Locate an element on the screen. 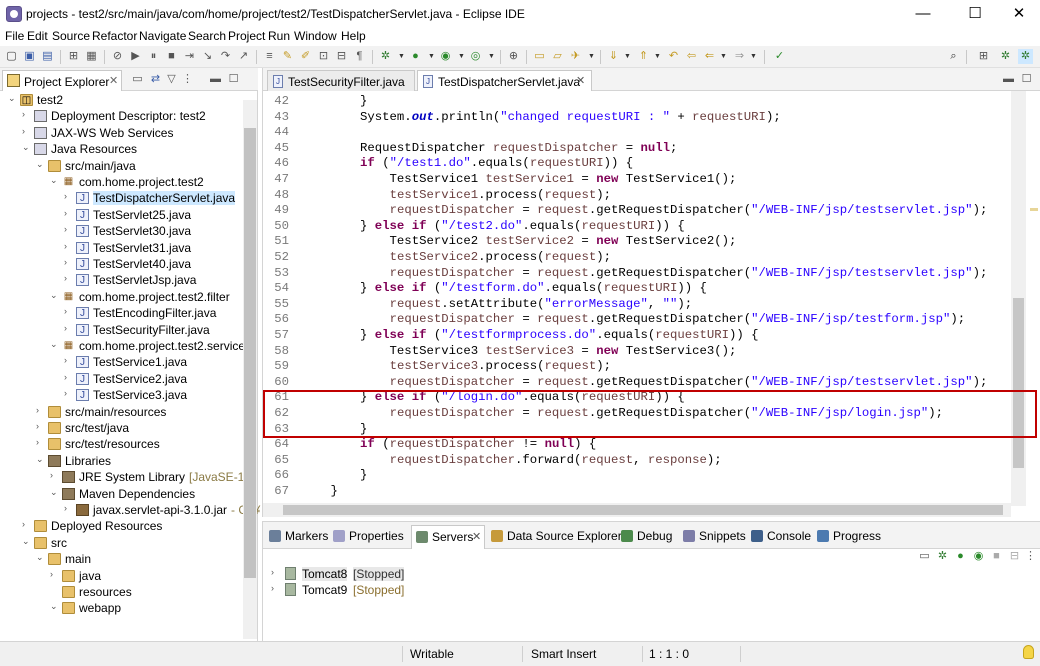 This screenshot has width=1040, height=666. search-icon: ⌕ is located at coordinates (953, 56).